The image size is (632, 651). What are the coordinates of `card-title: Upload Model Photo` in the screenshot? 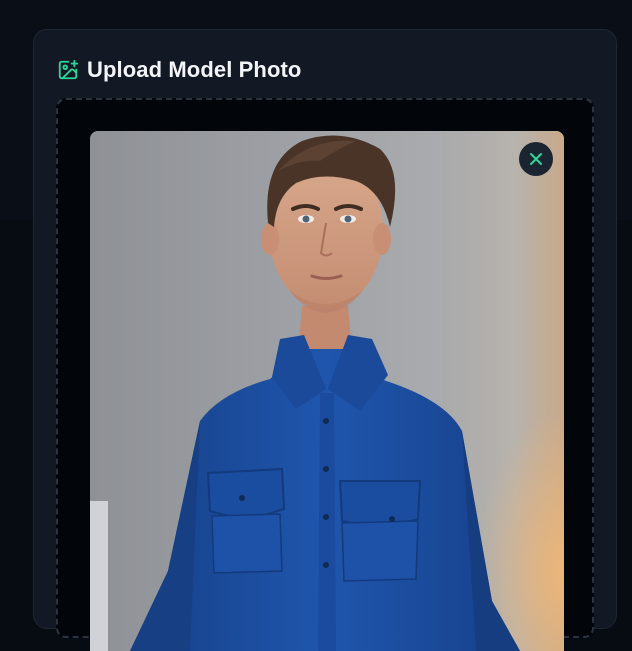 It's located at (194, 69).